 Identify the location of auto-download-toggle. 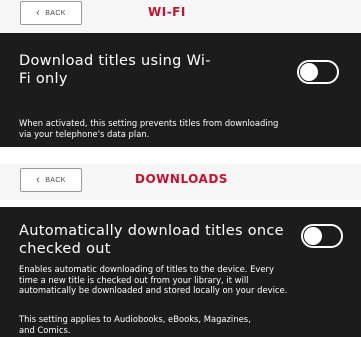
(322, 236).